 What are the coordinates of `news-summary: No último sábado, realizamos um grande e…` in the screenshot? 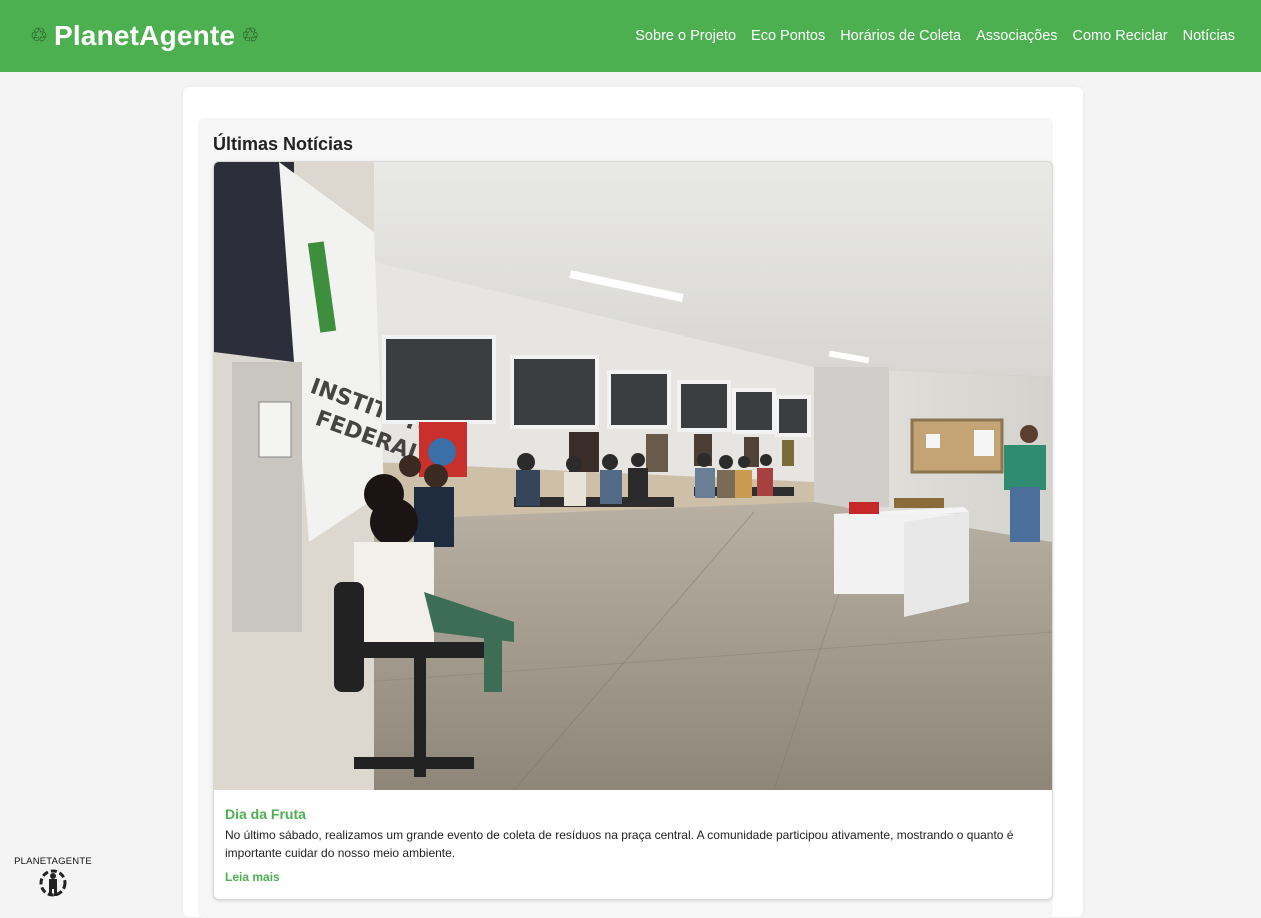 It's located at (619, 844).